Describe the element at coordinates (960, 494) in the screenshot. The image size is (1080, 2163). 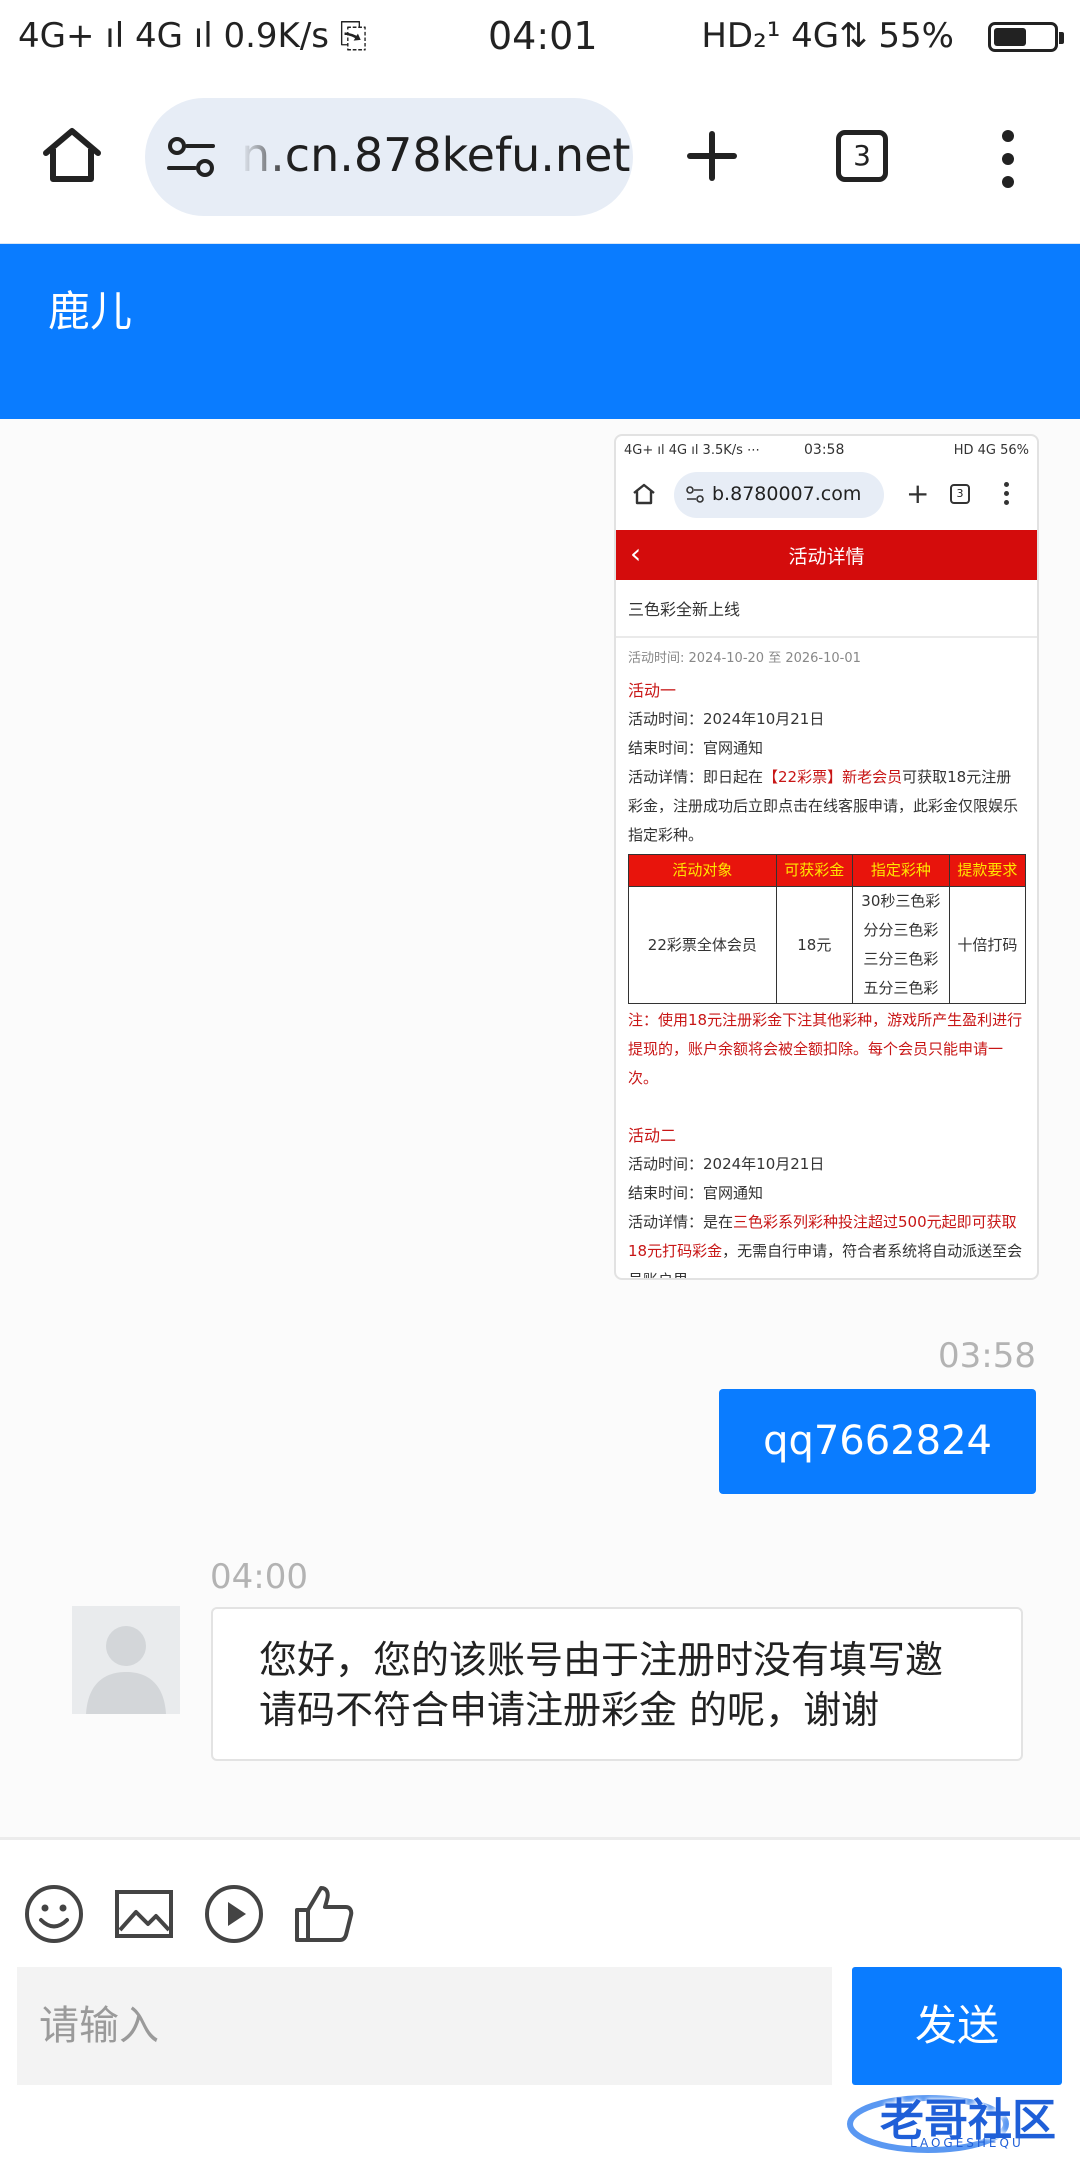
I see `image-tab-count: 3` at that location.